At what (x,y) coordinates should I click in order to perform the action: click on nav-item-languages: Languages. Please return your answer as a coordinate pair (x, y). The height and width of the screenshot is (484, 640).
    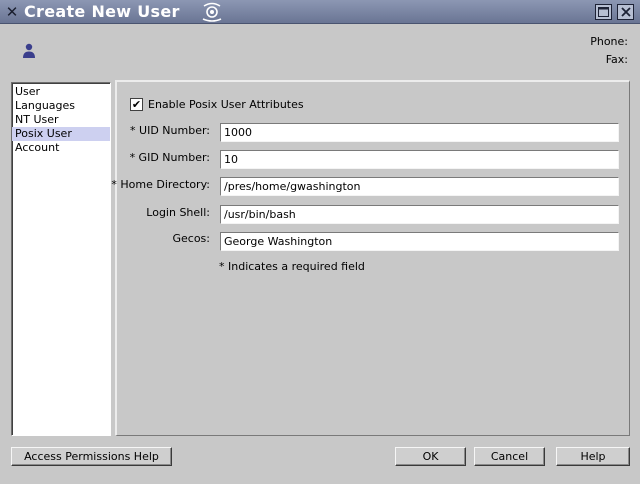
    Looking at the image, I should click on (61, 106).